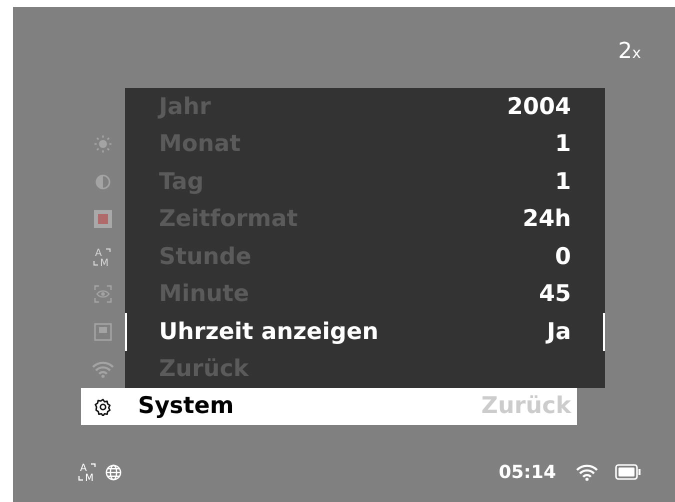 This screenshot has width=675, height=502. What do you see at coordinates (103, 182) in the screenshot?
I see `contrast-icon` at bounding box center [103, 182].